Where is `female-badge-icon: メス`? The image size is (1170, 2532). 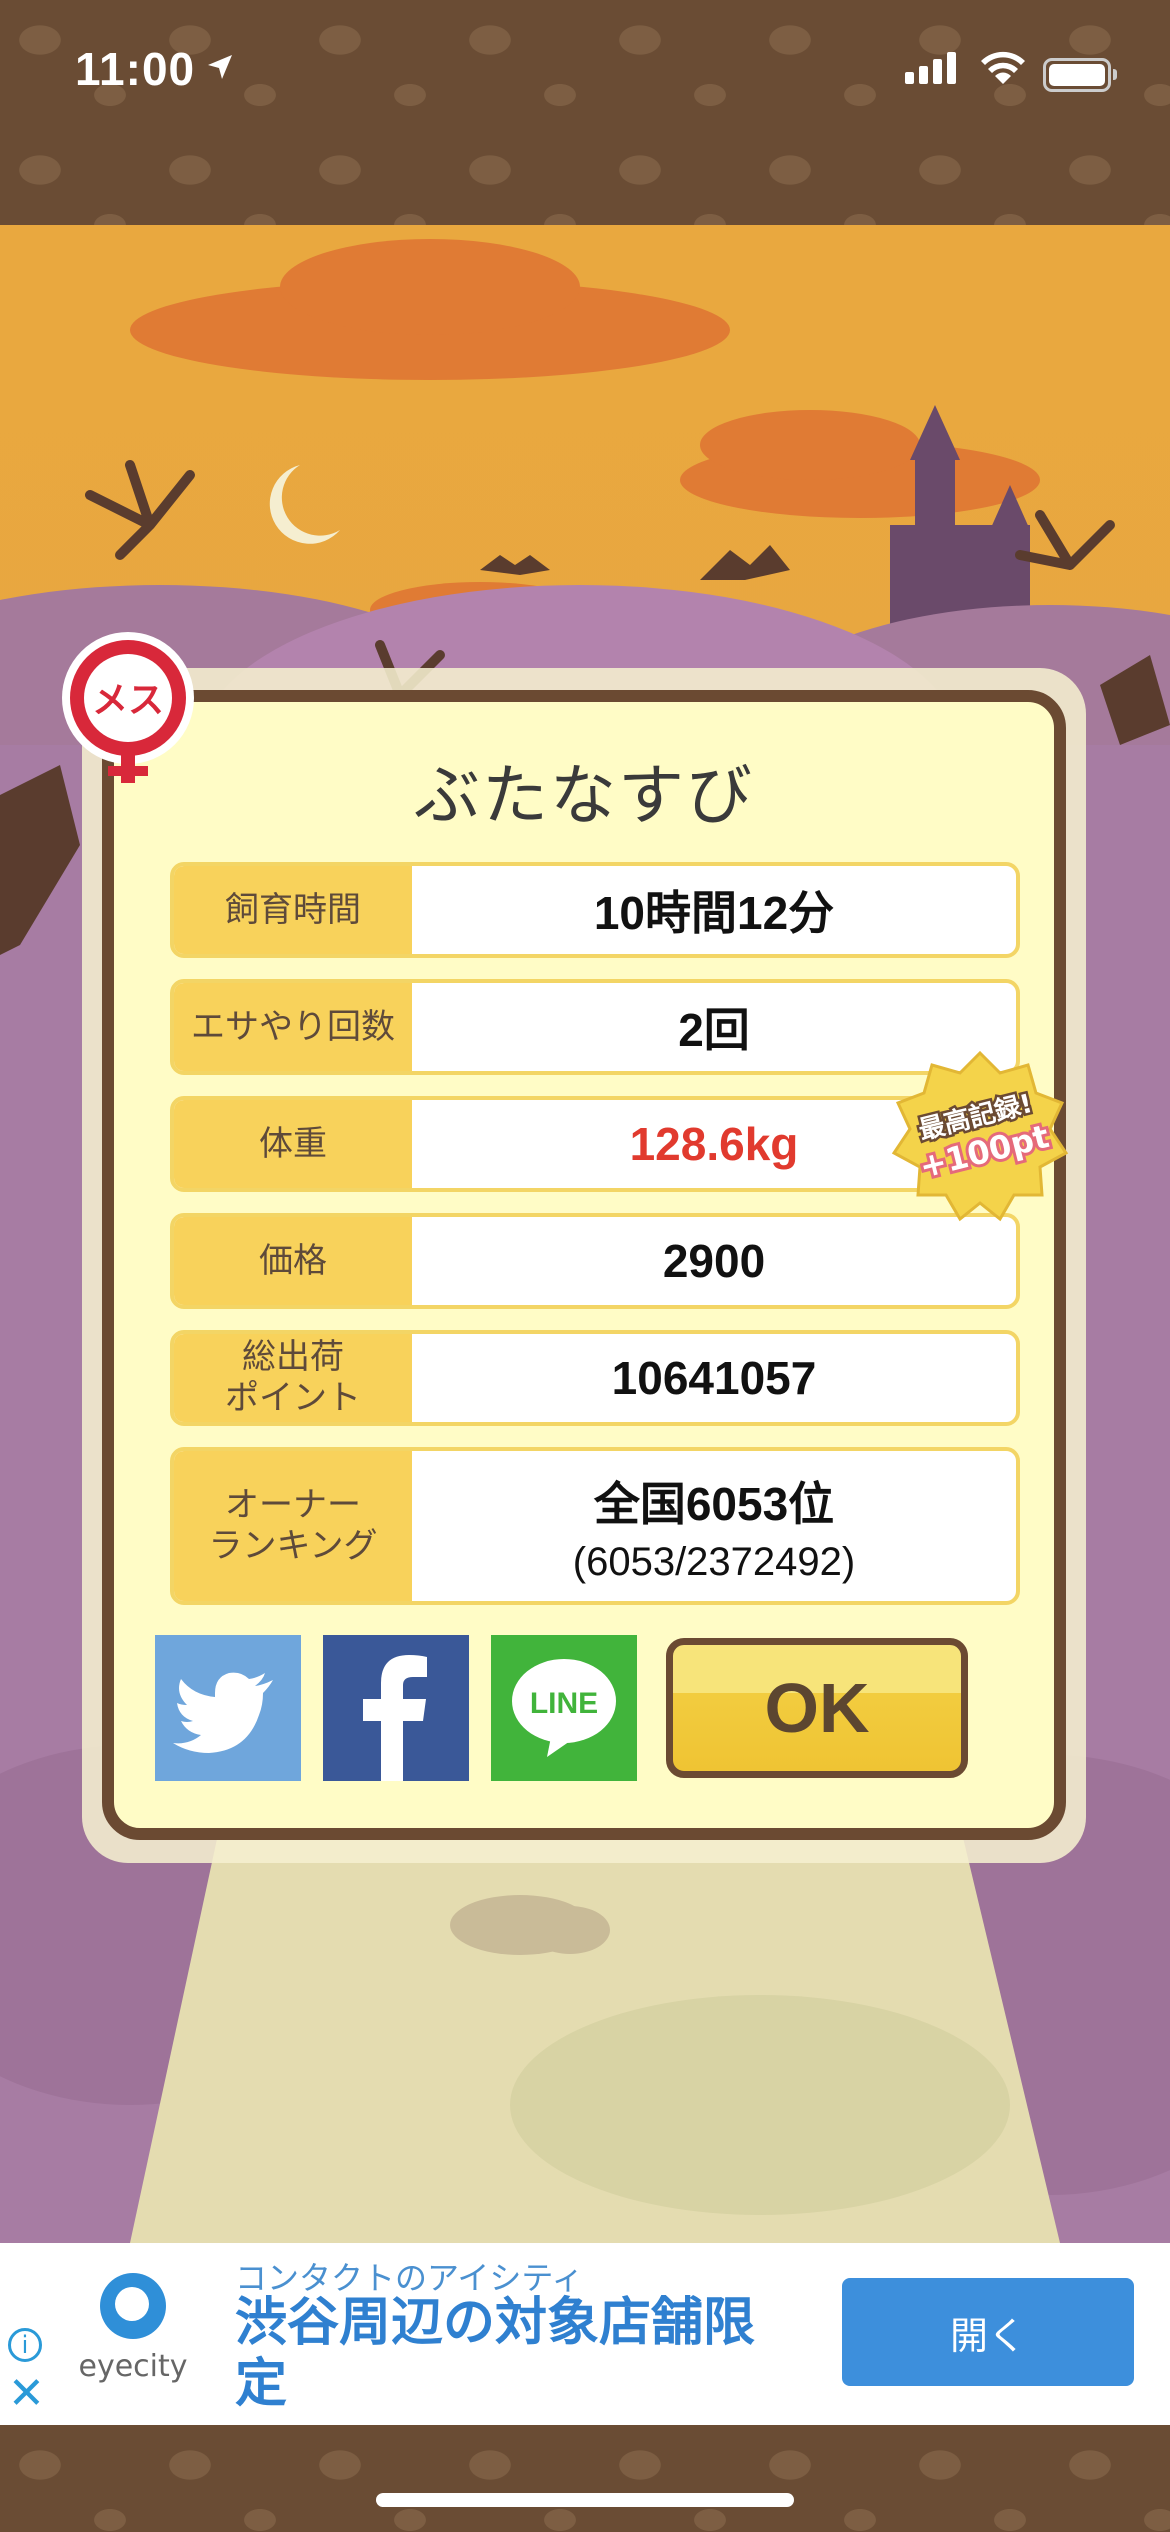 female-badge-icon: メス is located at coordinates (128, 707).